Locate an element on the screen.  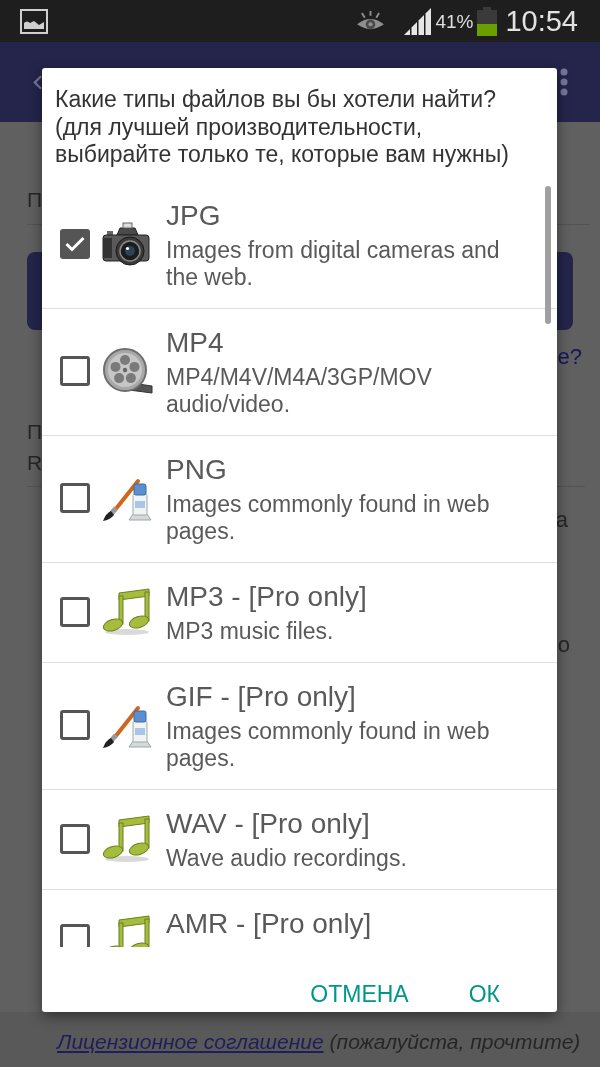
more-menu-icon is located at coordinates (564, 82).